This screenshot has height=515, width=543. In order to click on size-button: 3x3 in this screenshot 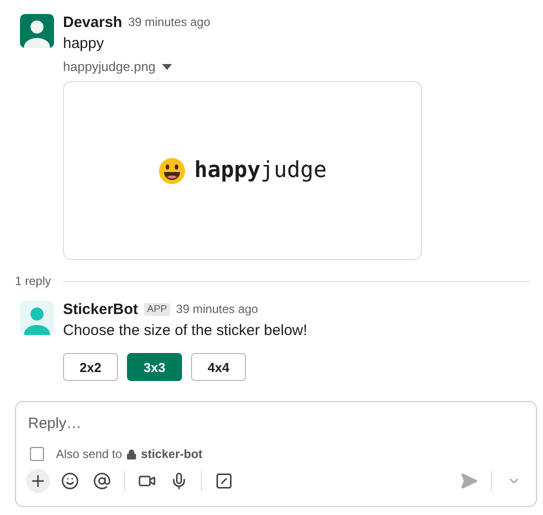, I will do `click(154, 367)`.